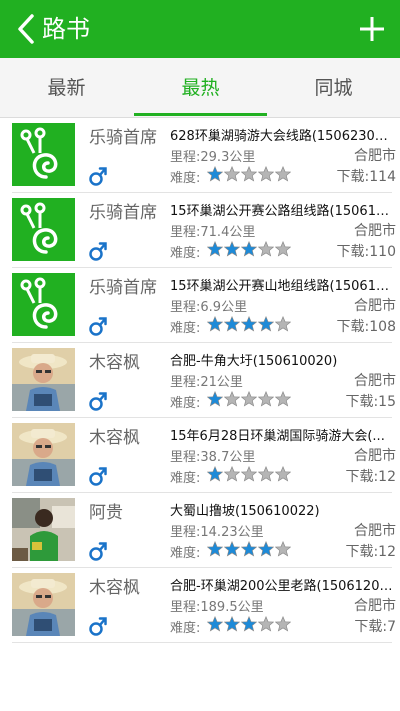 Image resolution: width=400 pixels, height=711 pixels. What do you see at coordinates (123, 213) in the screenshot?
I see `user-name: 乐骑首席` at bounding box center [123, 213].